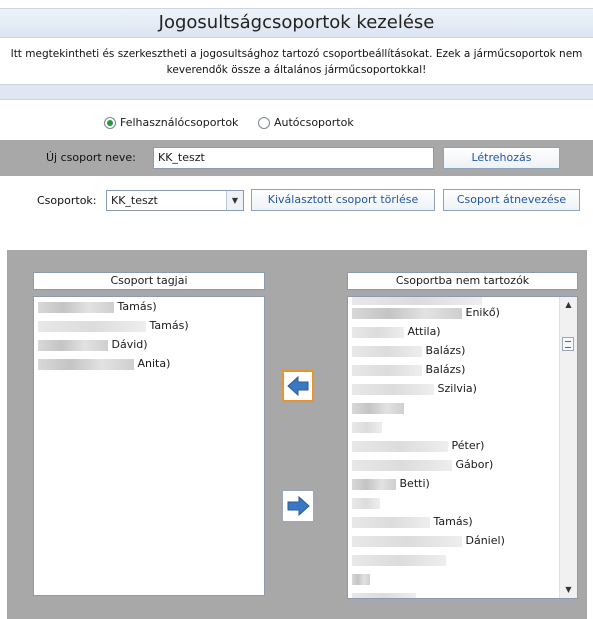  Describe the element at coordinates (511, 200) in the screenshot. I see `rename-group-button: Csoport átnevezése` at that location.